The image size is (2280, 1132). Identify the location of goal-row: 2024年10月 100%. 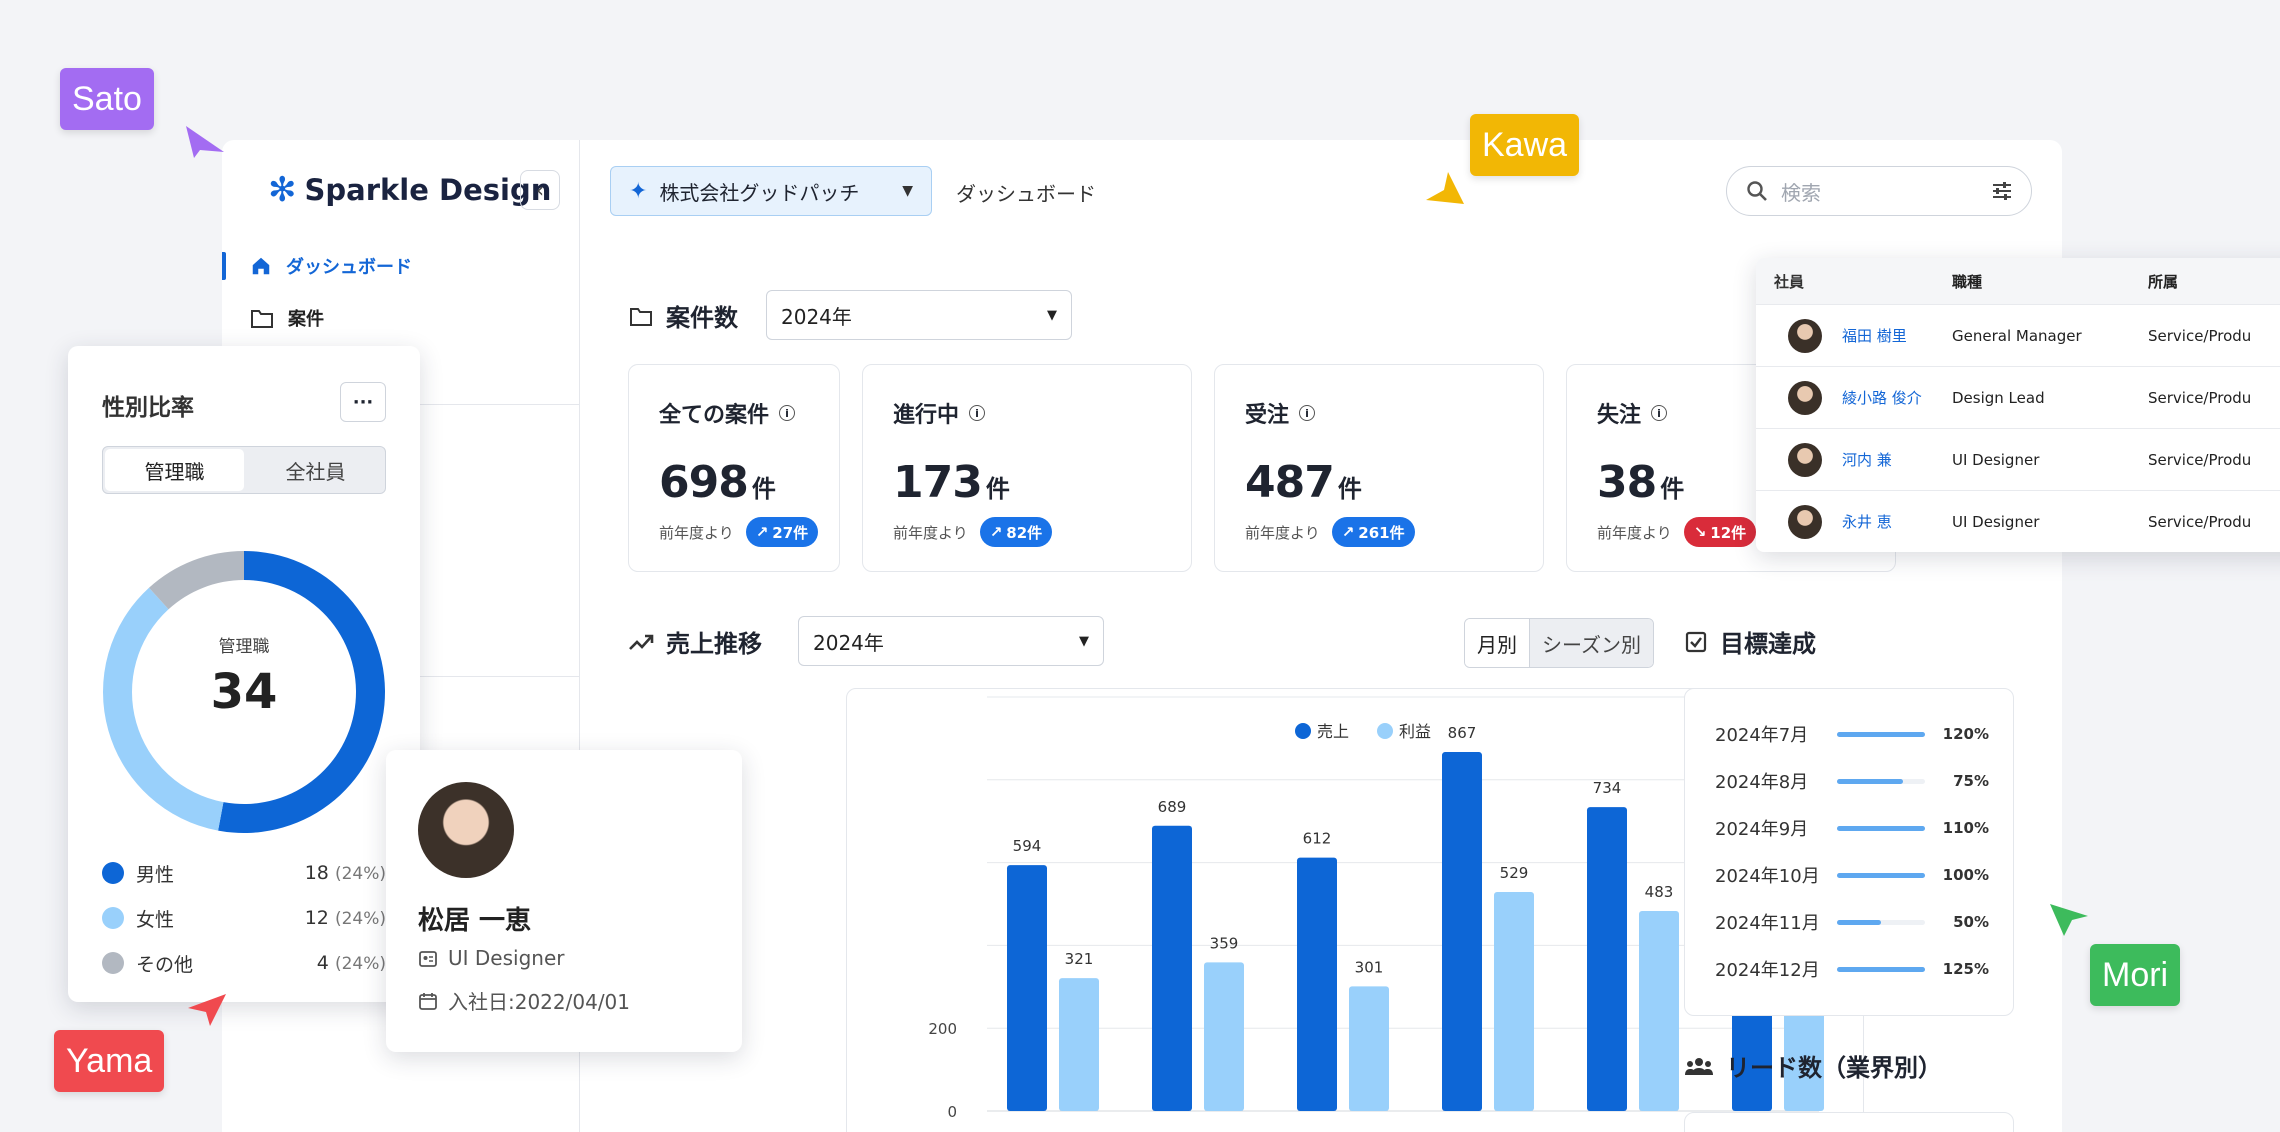
(1852, 876).